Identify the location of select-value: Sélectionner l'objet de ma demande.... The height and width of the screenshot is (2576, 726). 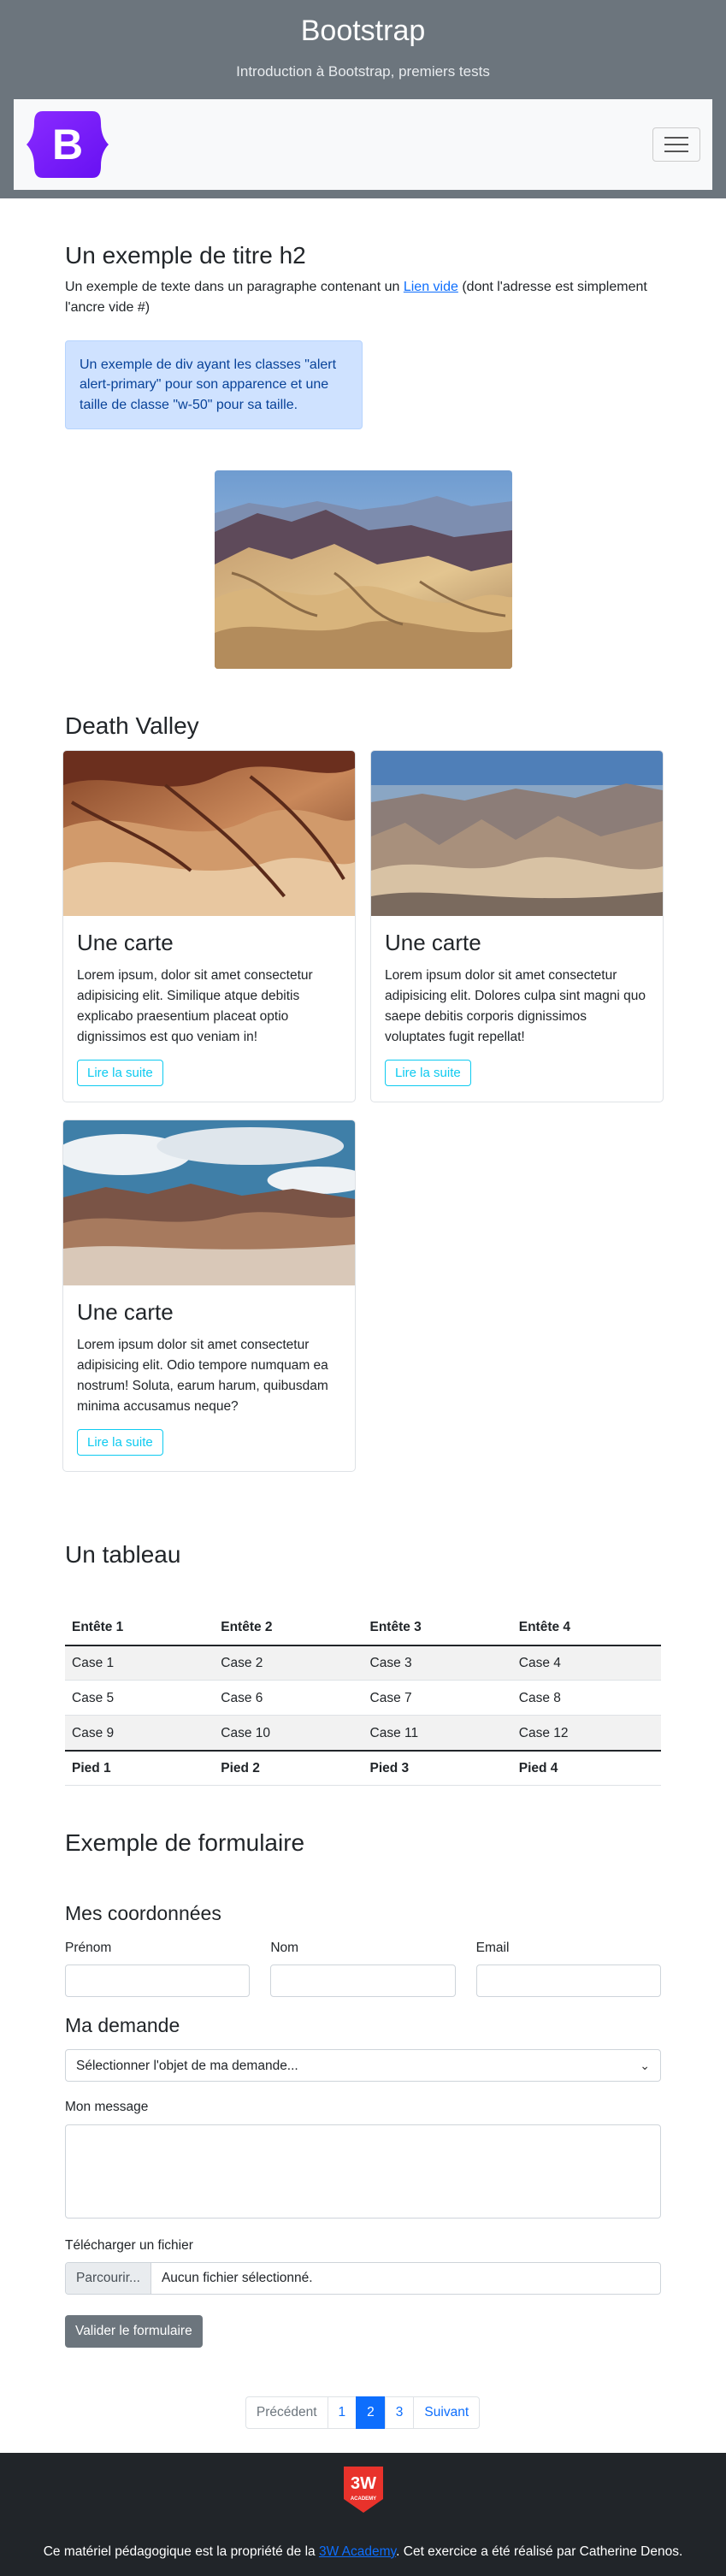
(187, 2065).